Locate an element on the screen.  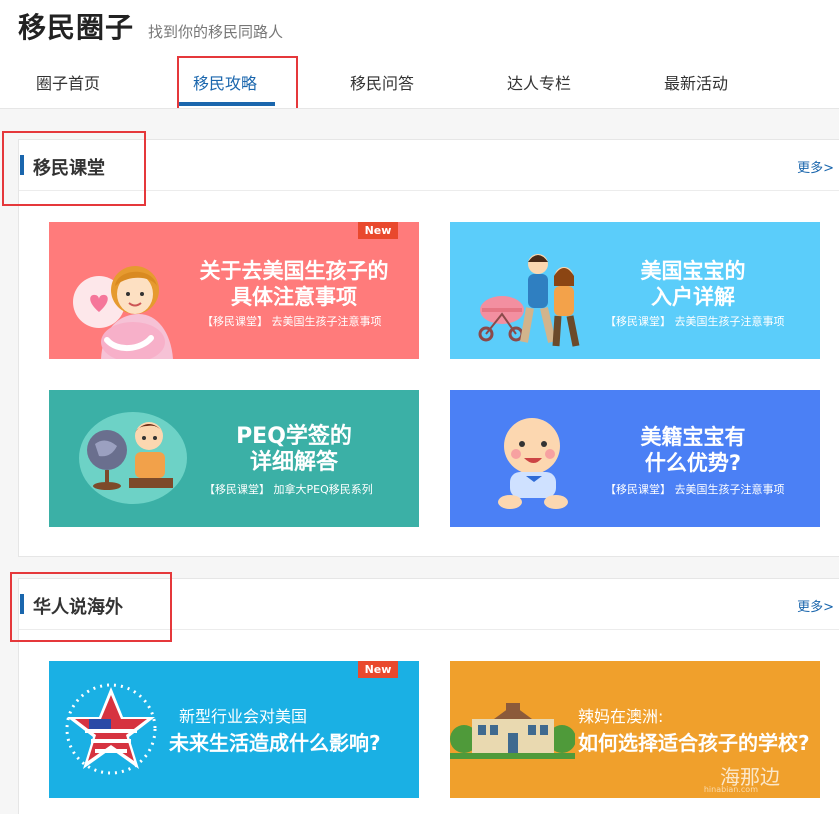
nav-home: 圈子首页 is located at coordinates (68, 82).